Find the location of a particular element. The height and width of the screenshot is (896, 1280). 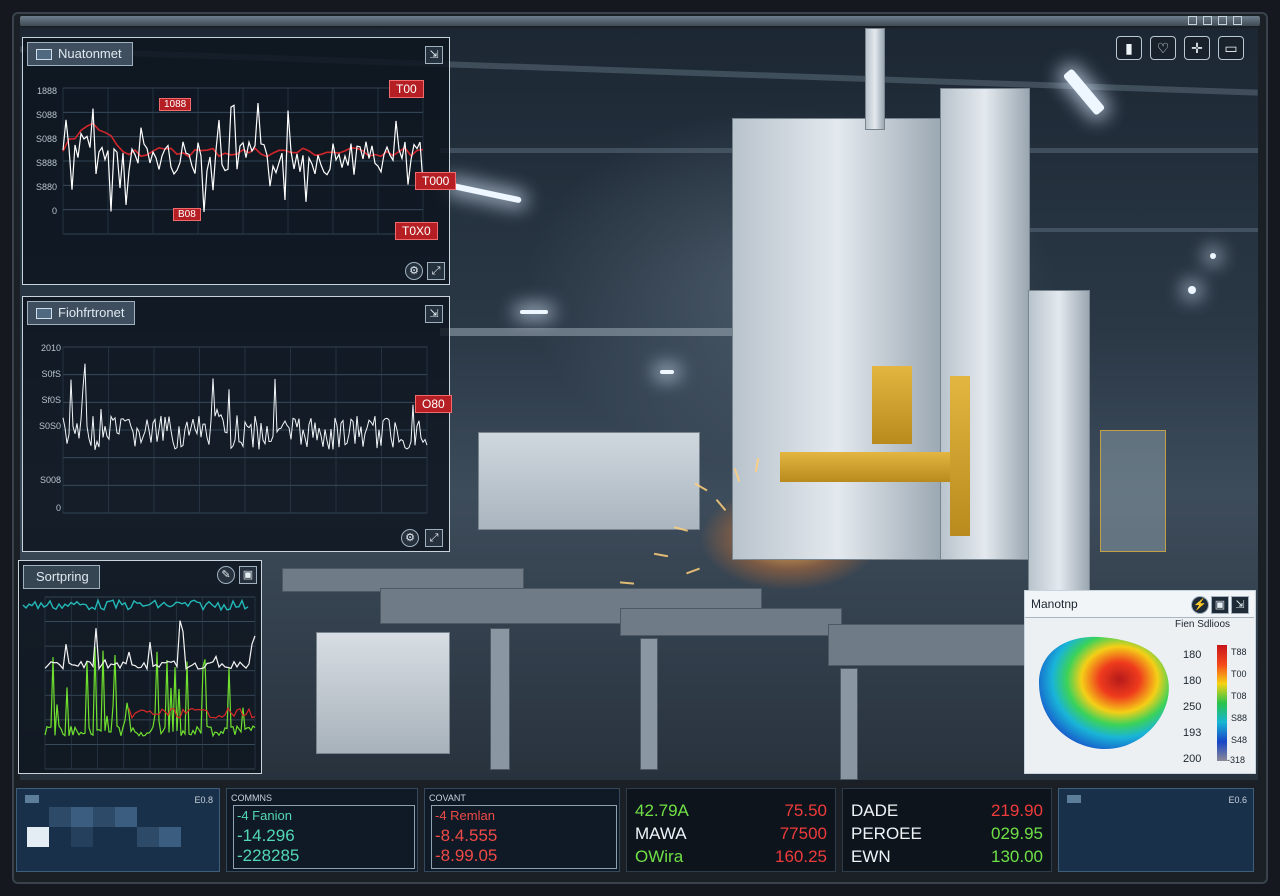

readout-value: 219.90 is located at coordinates (1017, 810).